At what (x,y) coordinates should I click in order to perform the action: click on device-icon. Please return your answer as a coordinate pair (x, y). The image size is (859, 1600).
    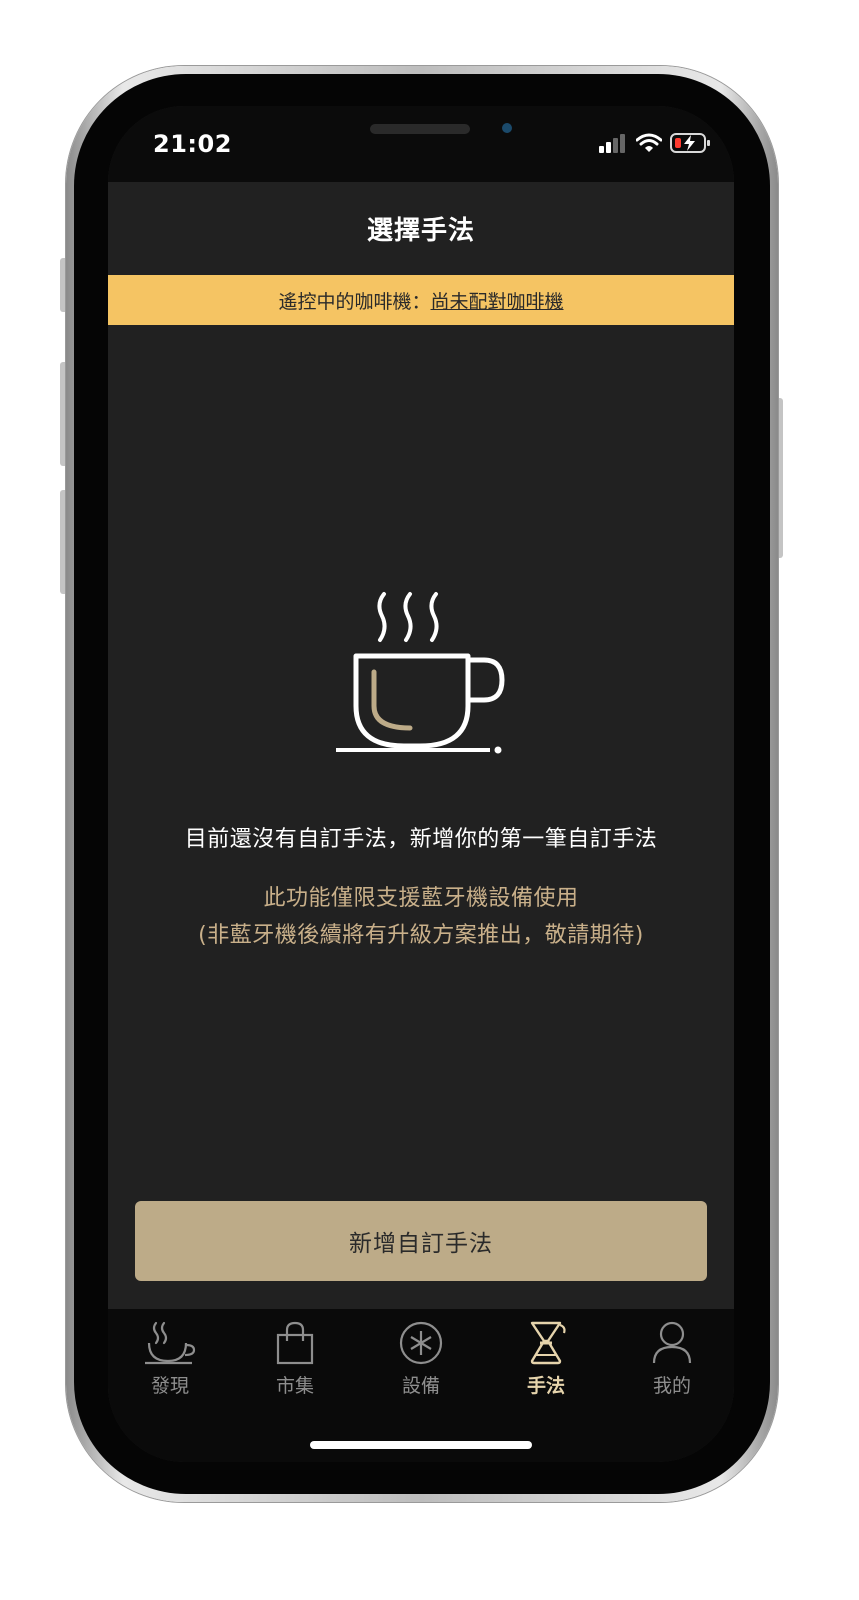
    Looking at the image, I should click on (421, 1343).